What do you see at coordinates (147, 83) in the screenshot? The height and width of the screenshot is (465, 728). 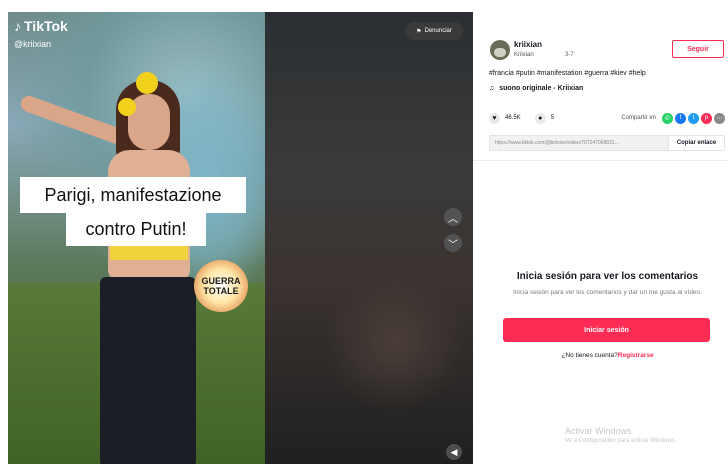 I see `flower-crown` at bounding box center [147, 83].